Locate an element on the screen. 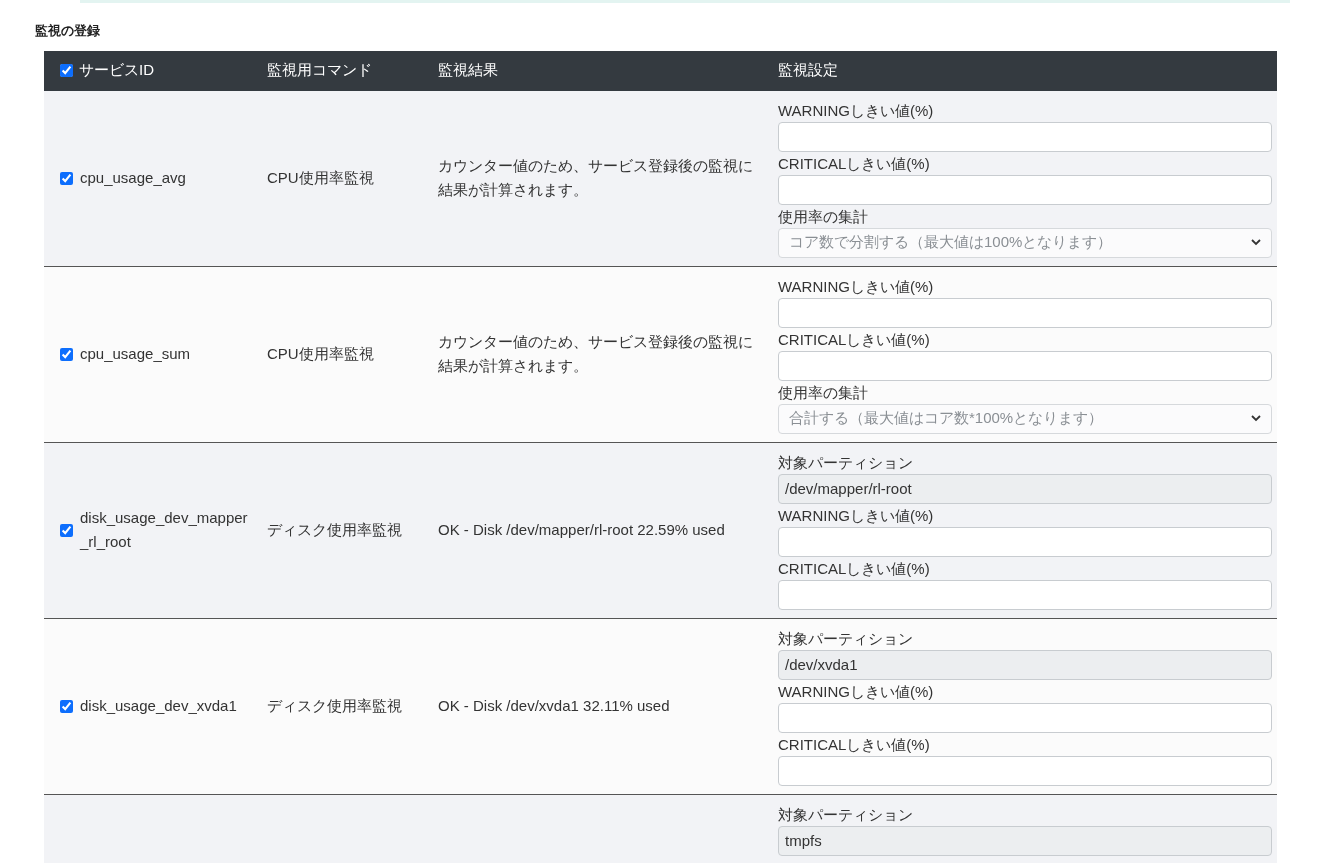 This screenshot has width=1329, height=863. section-title: 監視の登録 is located at coordinates (67, 31).